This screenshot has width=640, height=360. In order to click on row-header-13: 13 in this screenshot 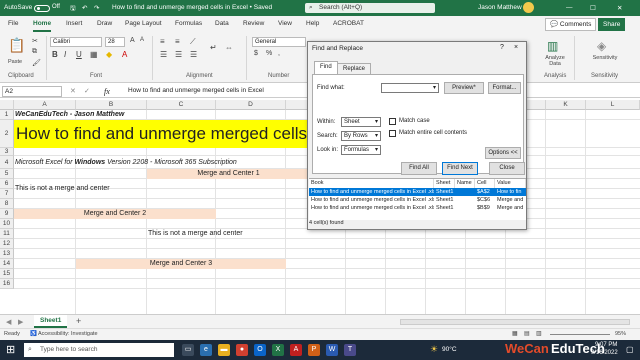, I will do `click(7, 254)`.